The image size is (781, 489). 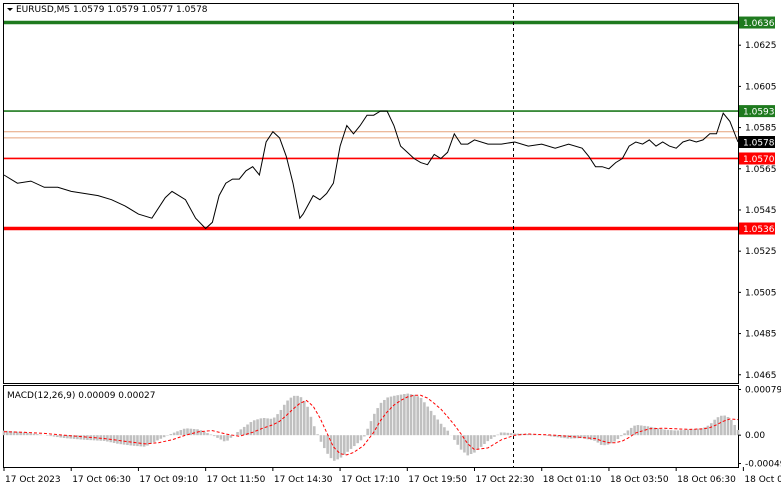 What do you see at coordinates (759, 113) in the screenshot?
I see `level-badge-1.0593-label: 1.0593` at bounding box center [759, 113].